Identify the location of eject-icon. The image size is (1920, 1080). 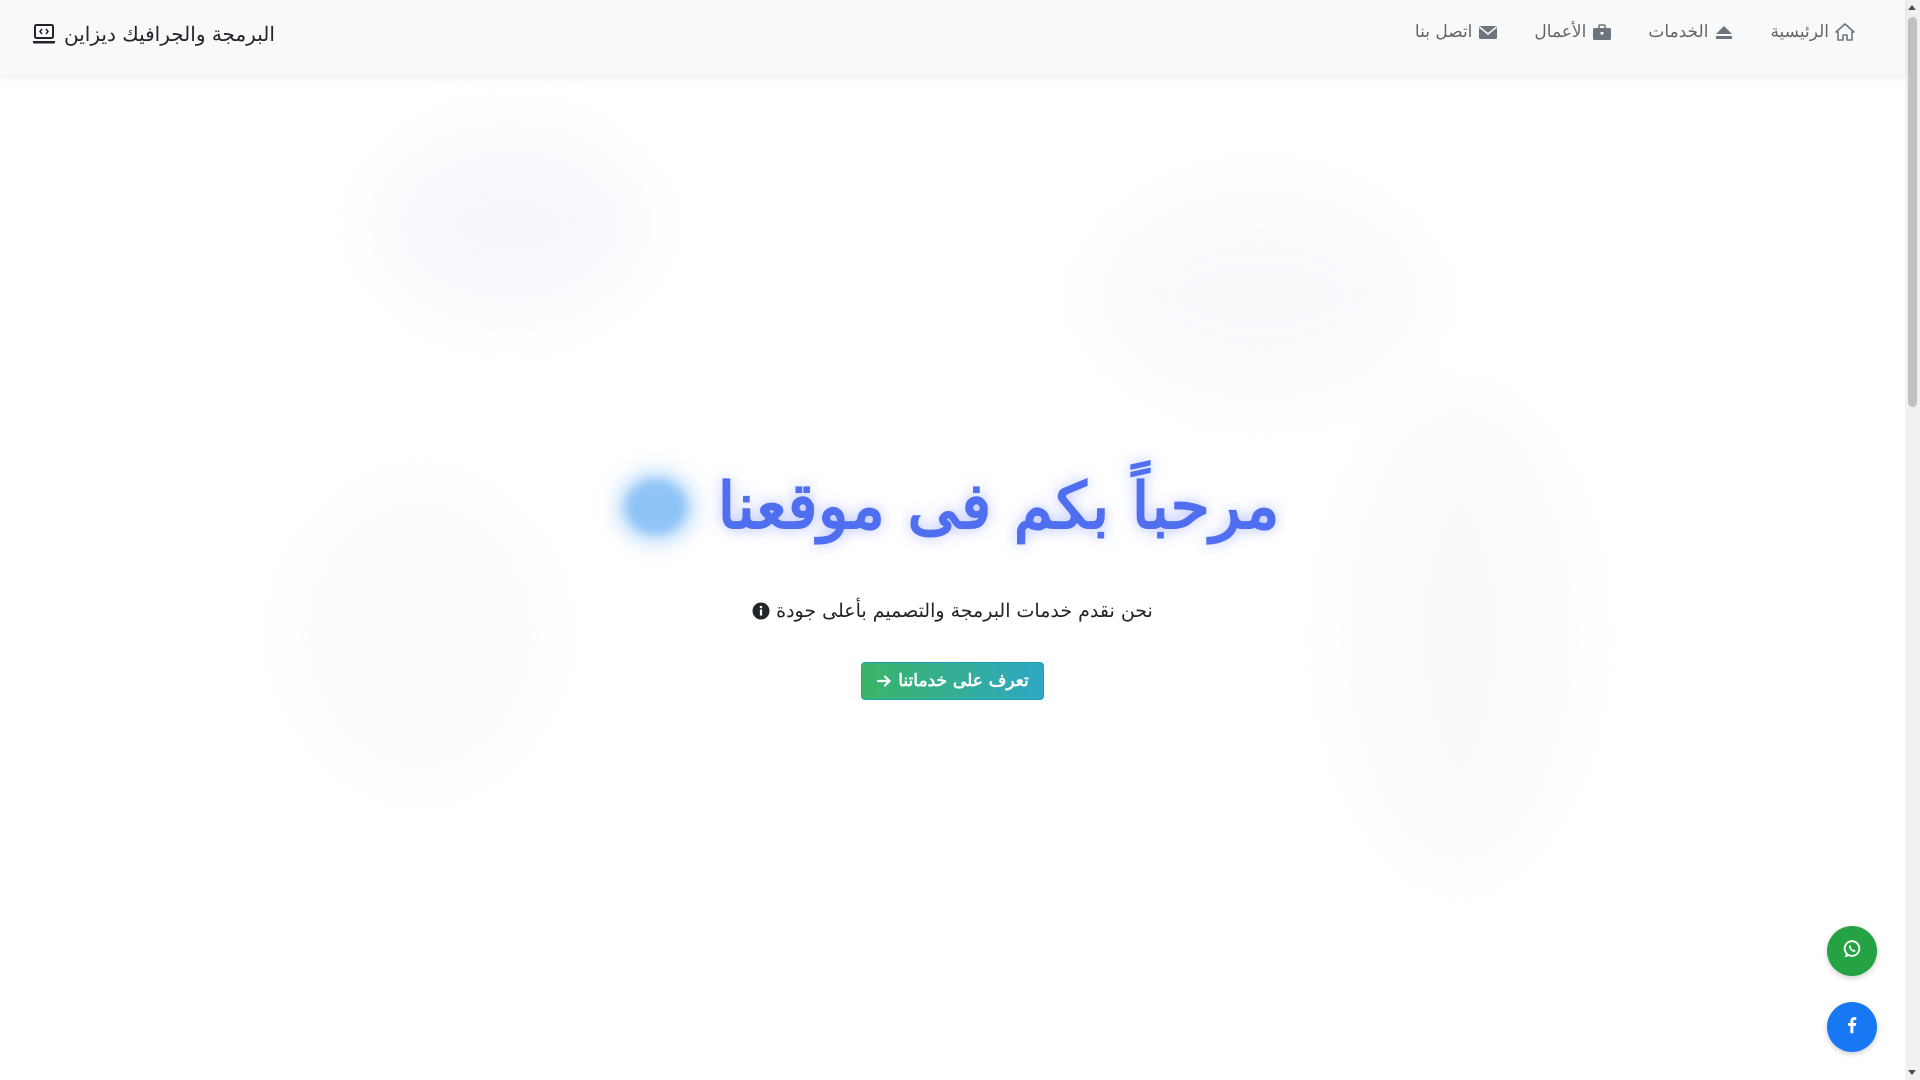
(1724, 32).